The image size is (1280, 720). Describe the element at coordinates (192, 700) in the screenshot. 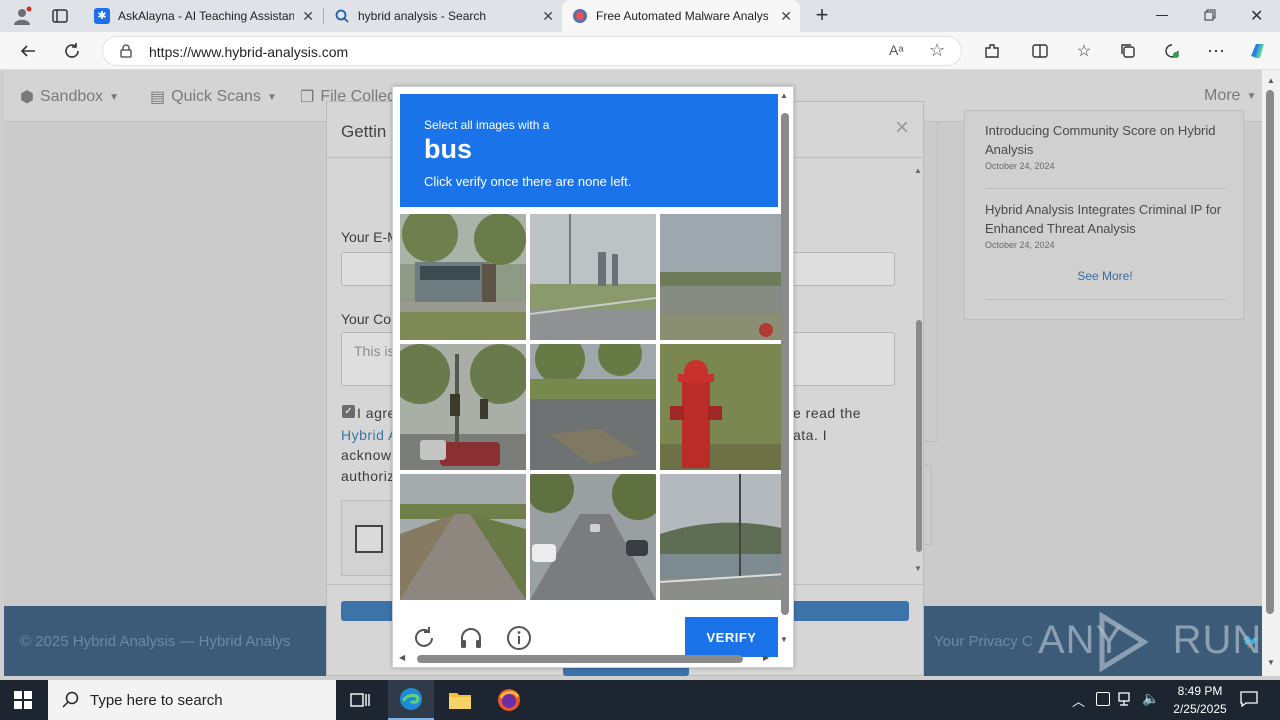

I see `taskbar-search: Type here to search` at that location.